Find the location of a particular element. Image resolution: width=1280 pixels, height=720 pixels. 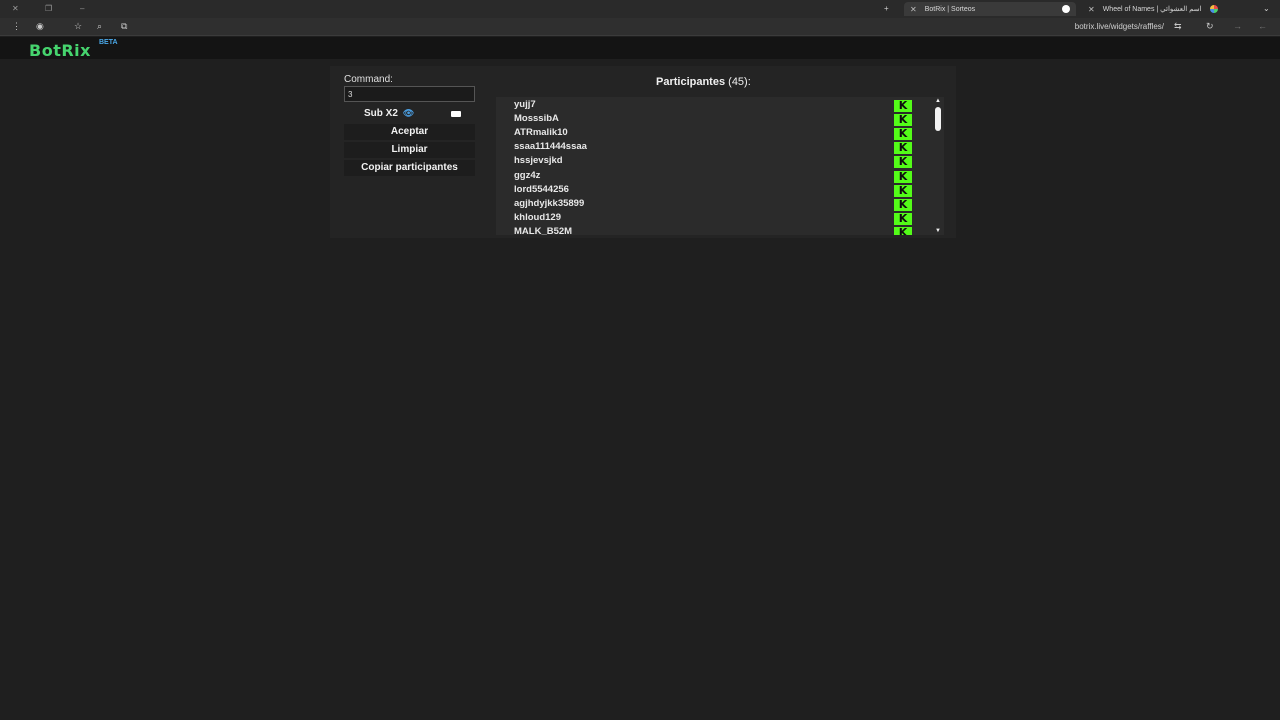

participant-name: yujj7 is located at coordinates (525, 104).